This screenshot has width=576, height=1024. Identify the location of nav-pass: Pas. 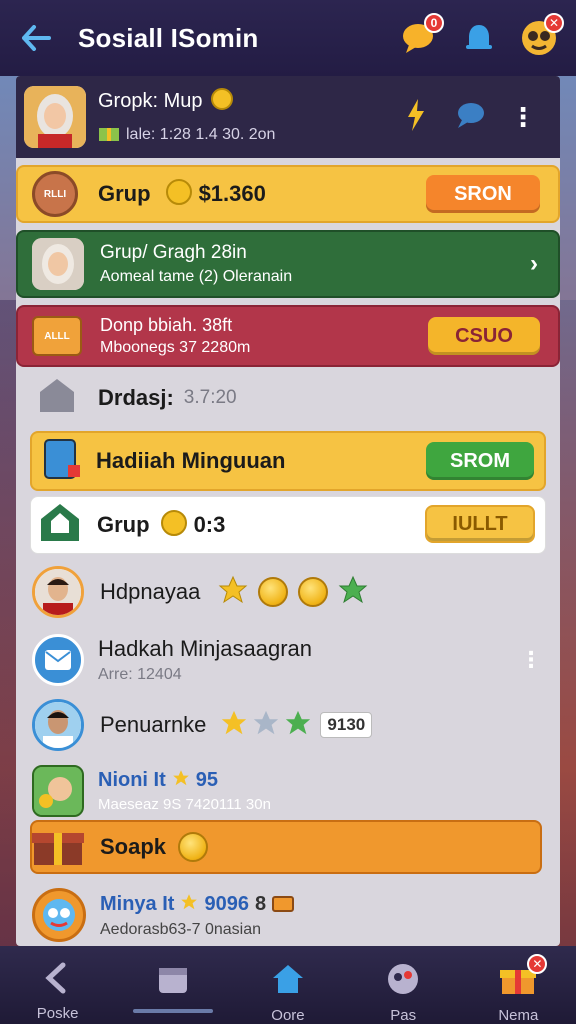
(403, 993).